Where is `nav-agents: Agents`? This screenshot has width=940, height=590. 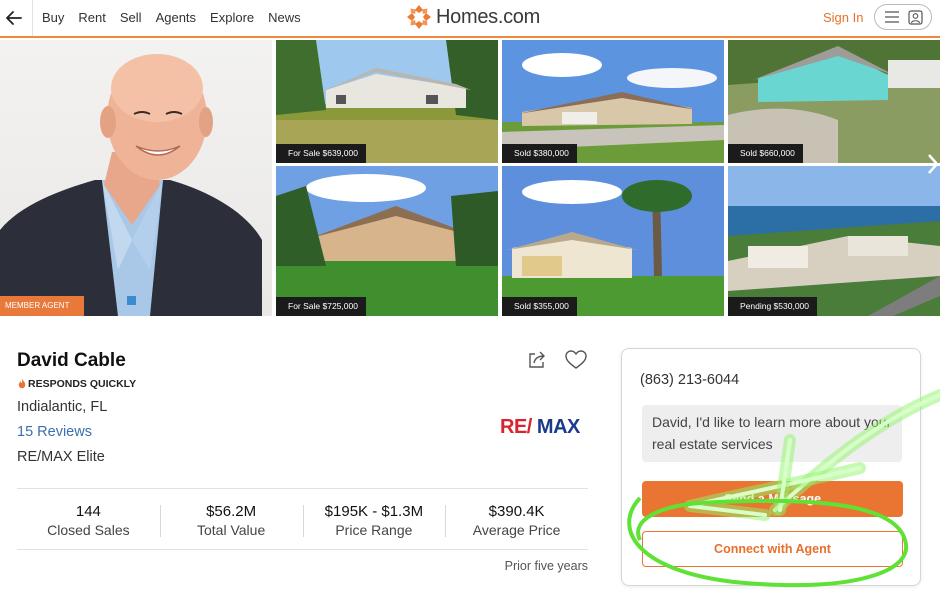 nav-agents: Agents is located at coordinates (176, 17).